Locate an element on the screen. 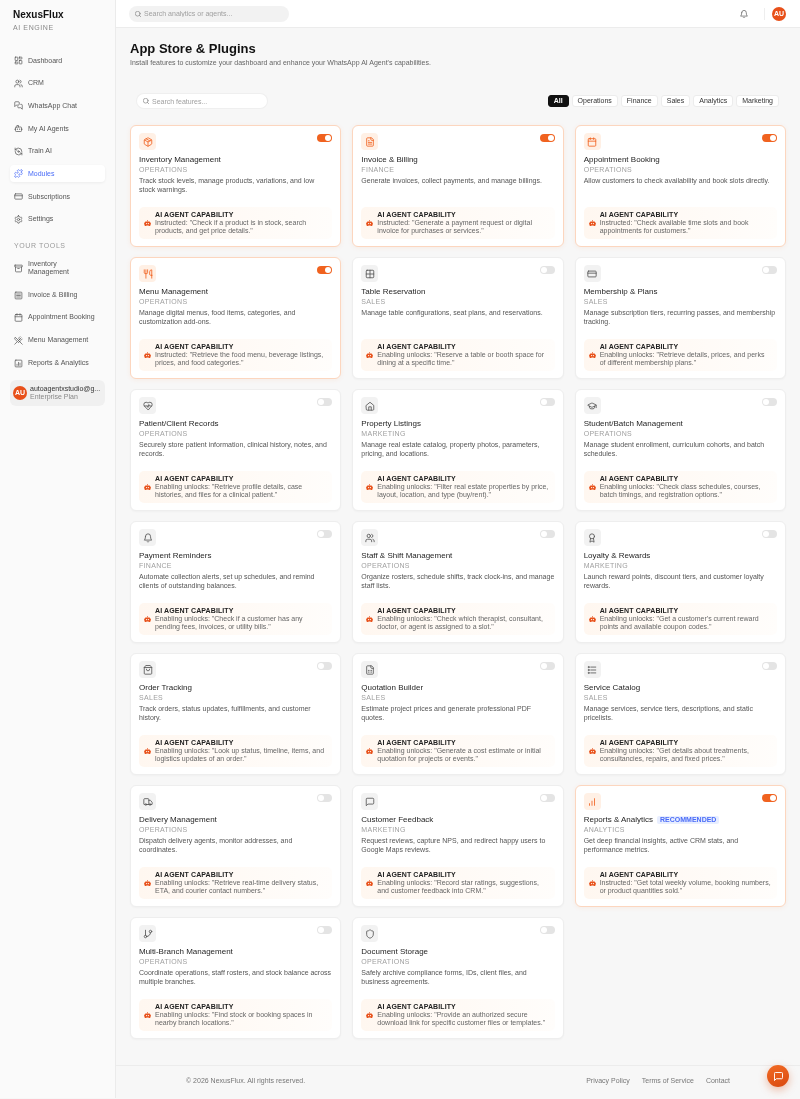 The width and height of the screenshot is (800, 1099). brand-name: NexusFlux is located at coordinates (38, 15).